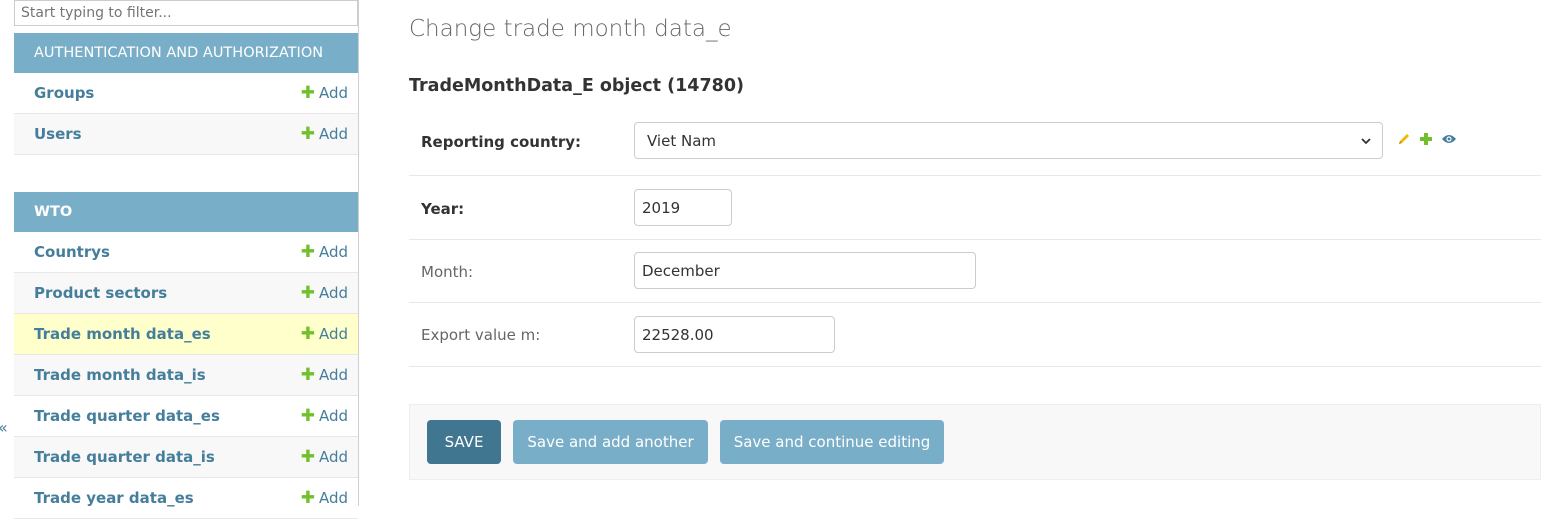 The width and height of the screenshot is (1541, 519). Describe the element at coordinates (1404, 139) in the screenshot. I see `pencil-icon` at that location.